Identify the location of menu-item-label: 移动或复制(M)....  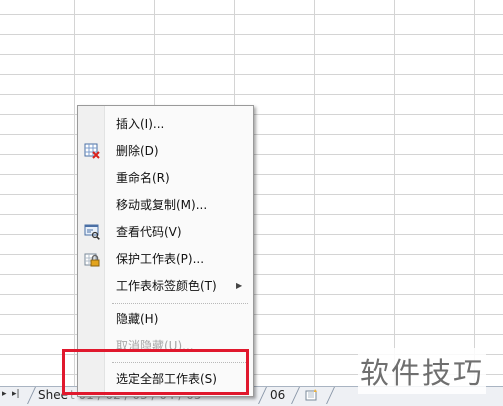
(162, 205).